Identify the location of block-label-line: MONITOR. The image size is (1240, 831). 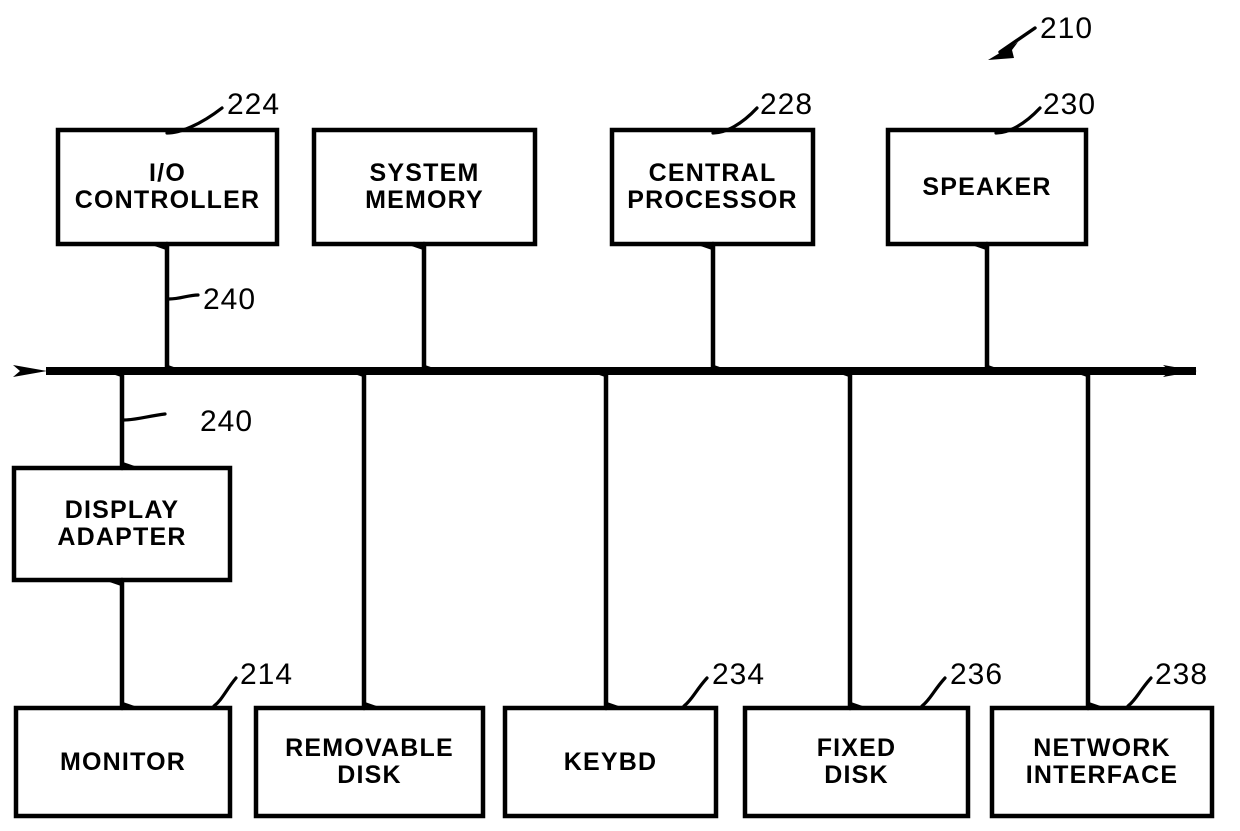
(123, 761).